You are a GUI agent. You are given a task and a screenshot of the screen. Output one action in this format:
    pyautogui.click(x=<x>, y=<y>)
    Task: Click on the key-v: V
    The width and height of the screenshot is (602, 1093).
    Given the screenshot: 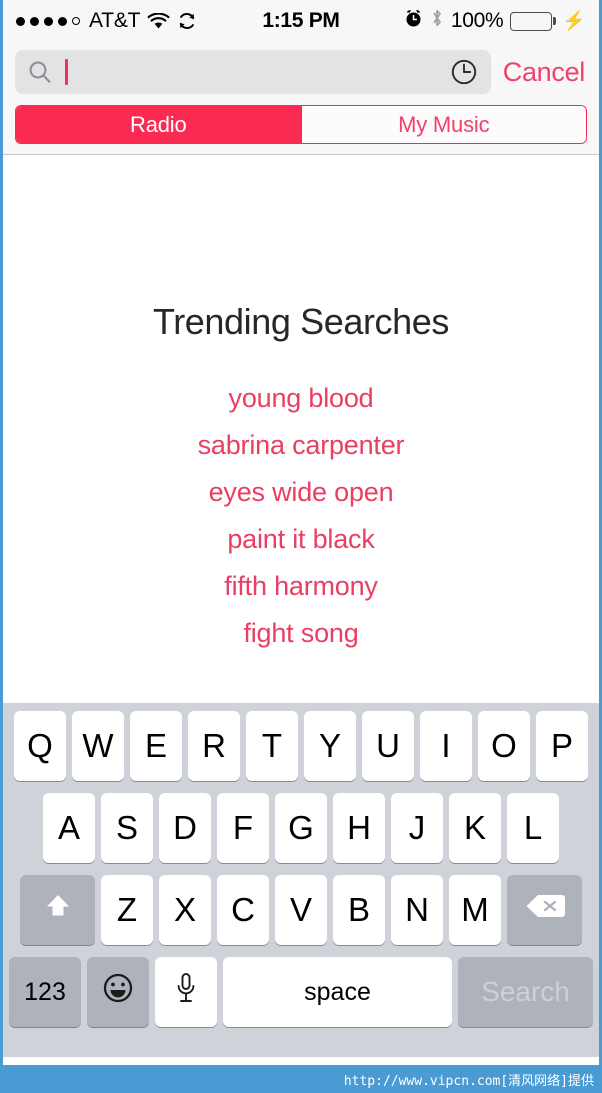 What is the action you would take?
    pyautogui.click(x=301, y=910)
    